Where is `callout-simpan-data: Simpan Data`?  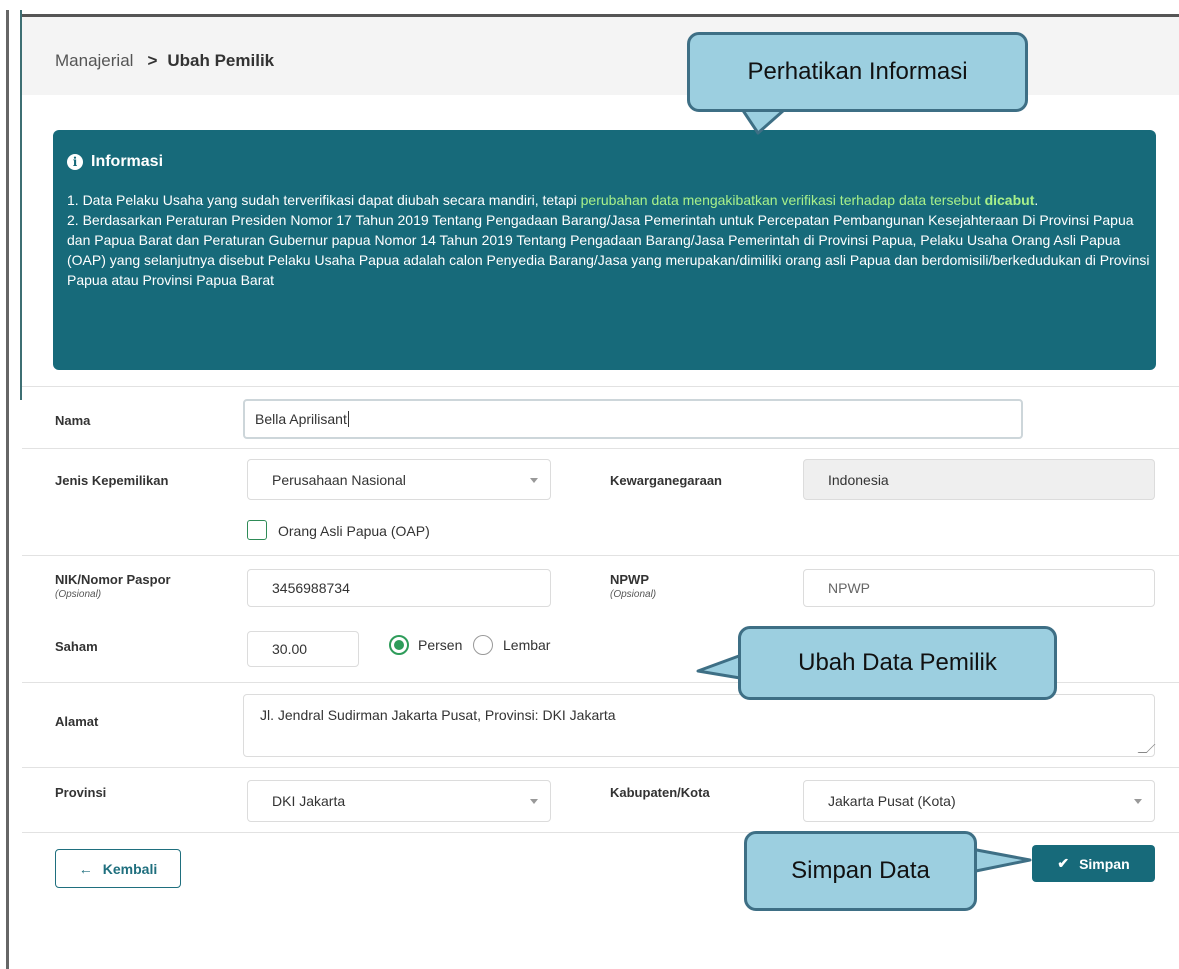
callout-simpan-data: Simpan Data is located at coordinates (860, 871).